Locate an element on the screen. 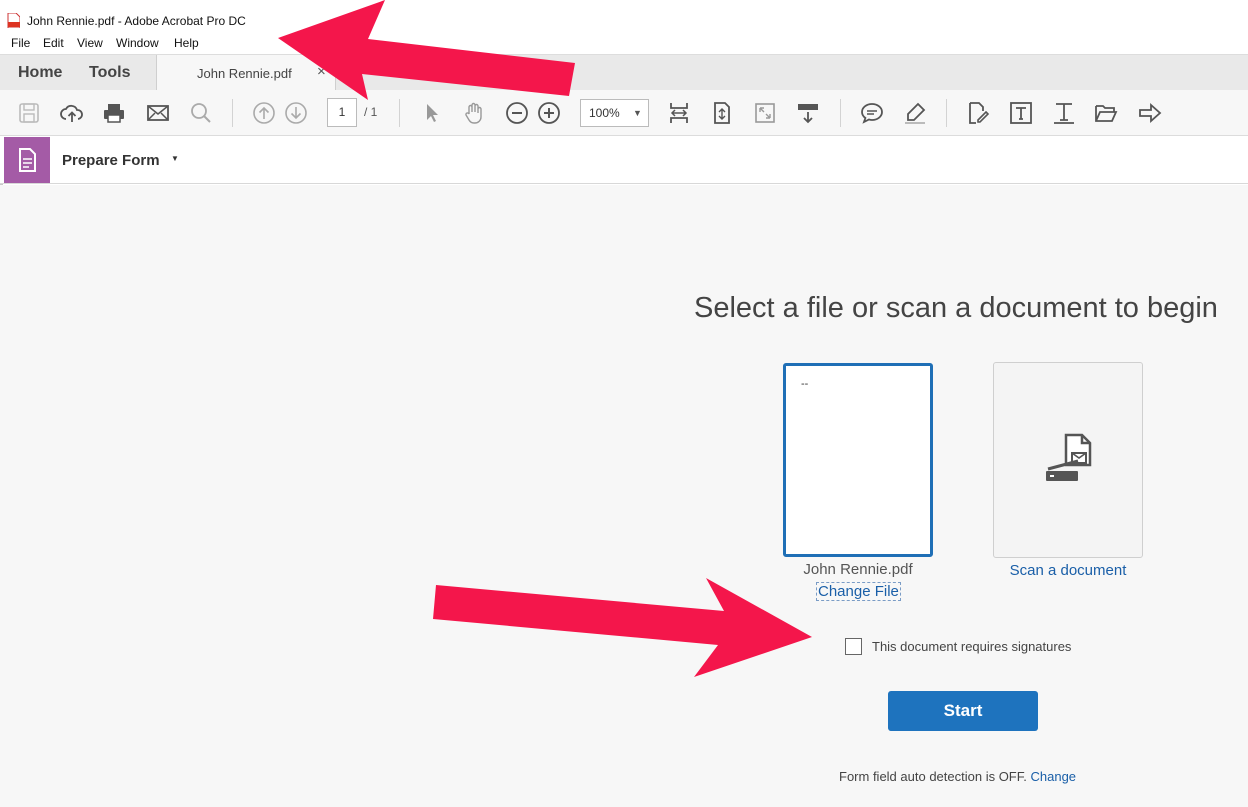 This screenshot has width=1248, height=807. tab-document: John Rennie.pdf × is located at coordinates (246, 73).